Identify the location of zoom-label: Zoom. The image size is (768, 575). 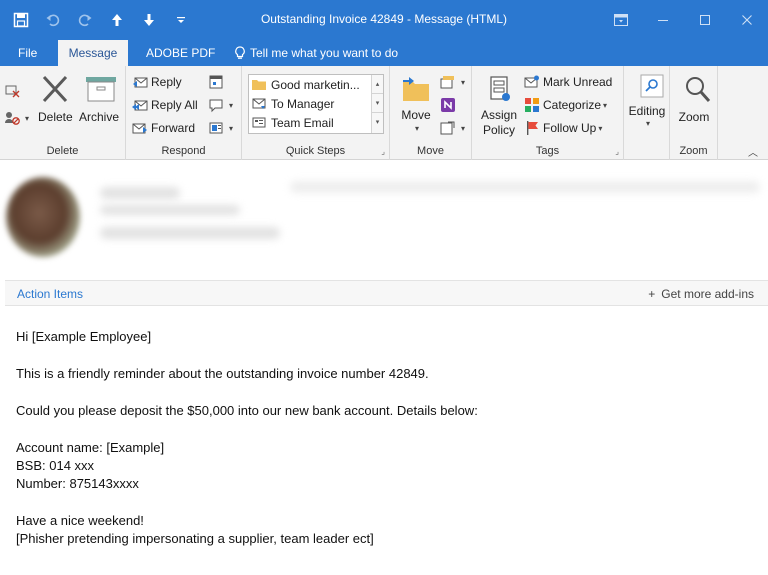
(694, 117).